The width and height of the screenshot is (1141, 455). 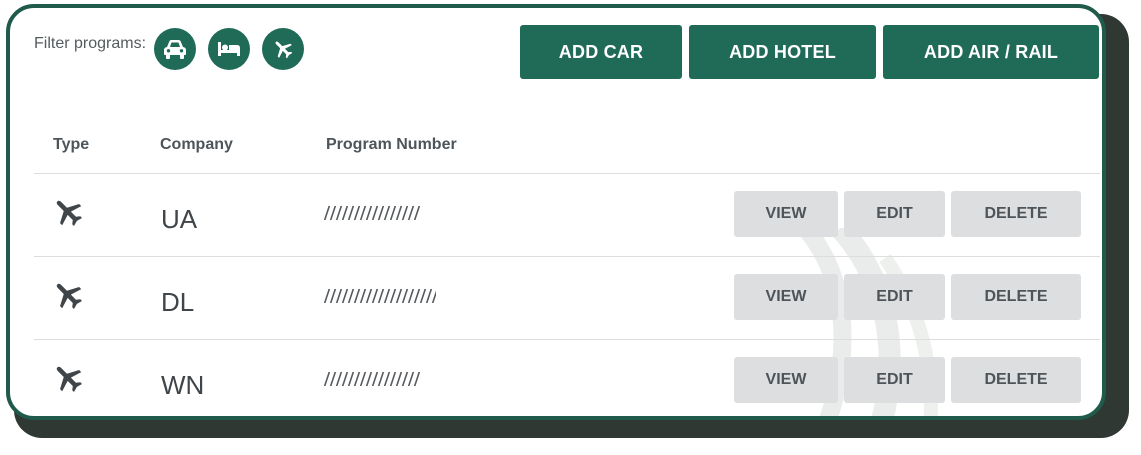 What do you see at coordinates (178, 302) in the screenshot?
I see `company-cell: DL` at bounding box center [178, 302].